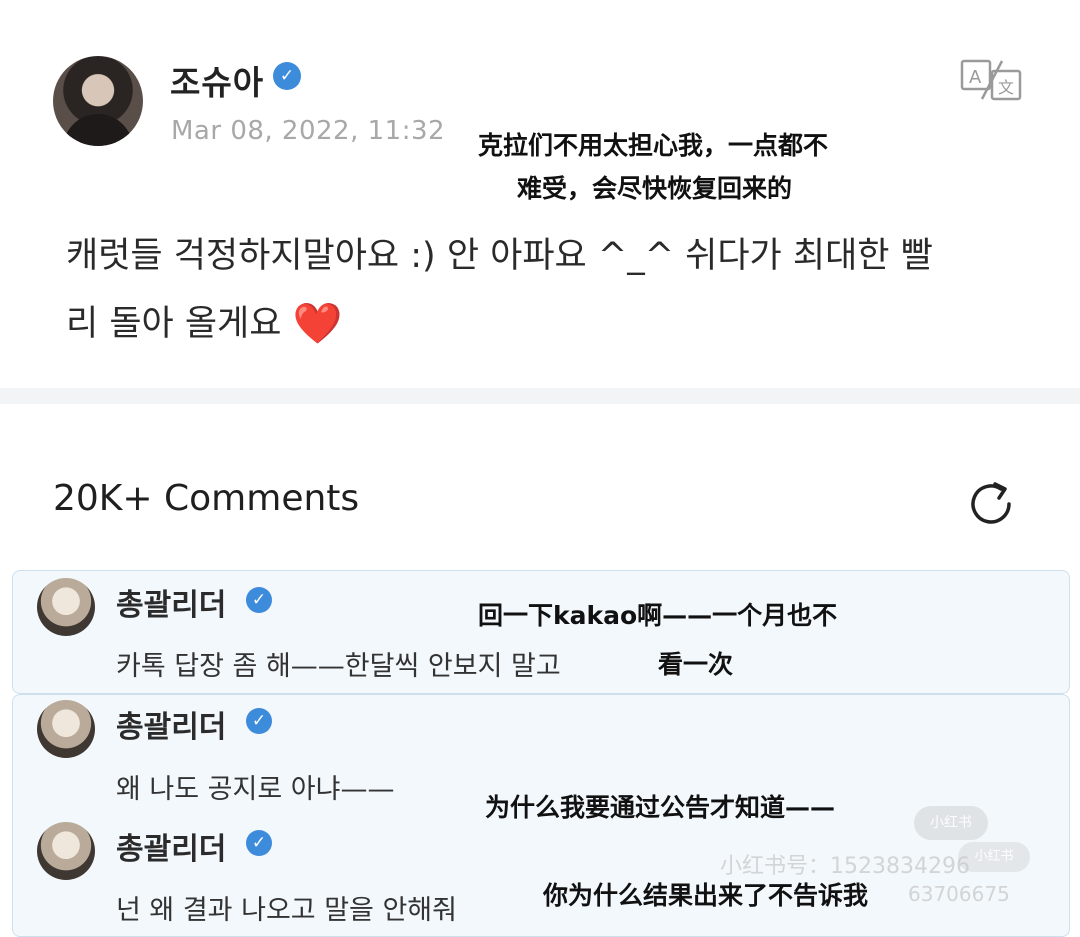  What do you see at coordinates (174, 324) in the screenshot?
I see `post-body-line2: 리 돌아 올게요` at bounding box center [174, 324].